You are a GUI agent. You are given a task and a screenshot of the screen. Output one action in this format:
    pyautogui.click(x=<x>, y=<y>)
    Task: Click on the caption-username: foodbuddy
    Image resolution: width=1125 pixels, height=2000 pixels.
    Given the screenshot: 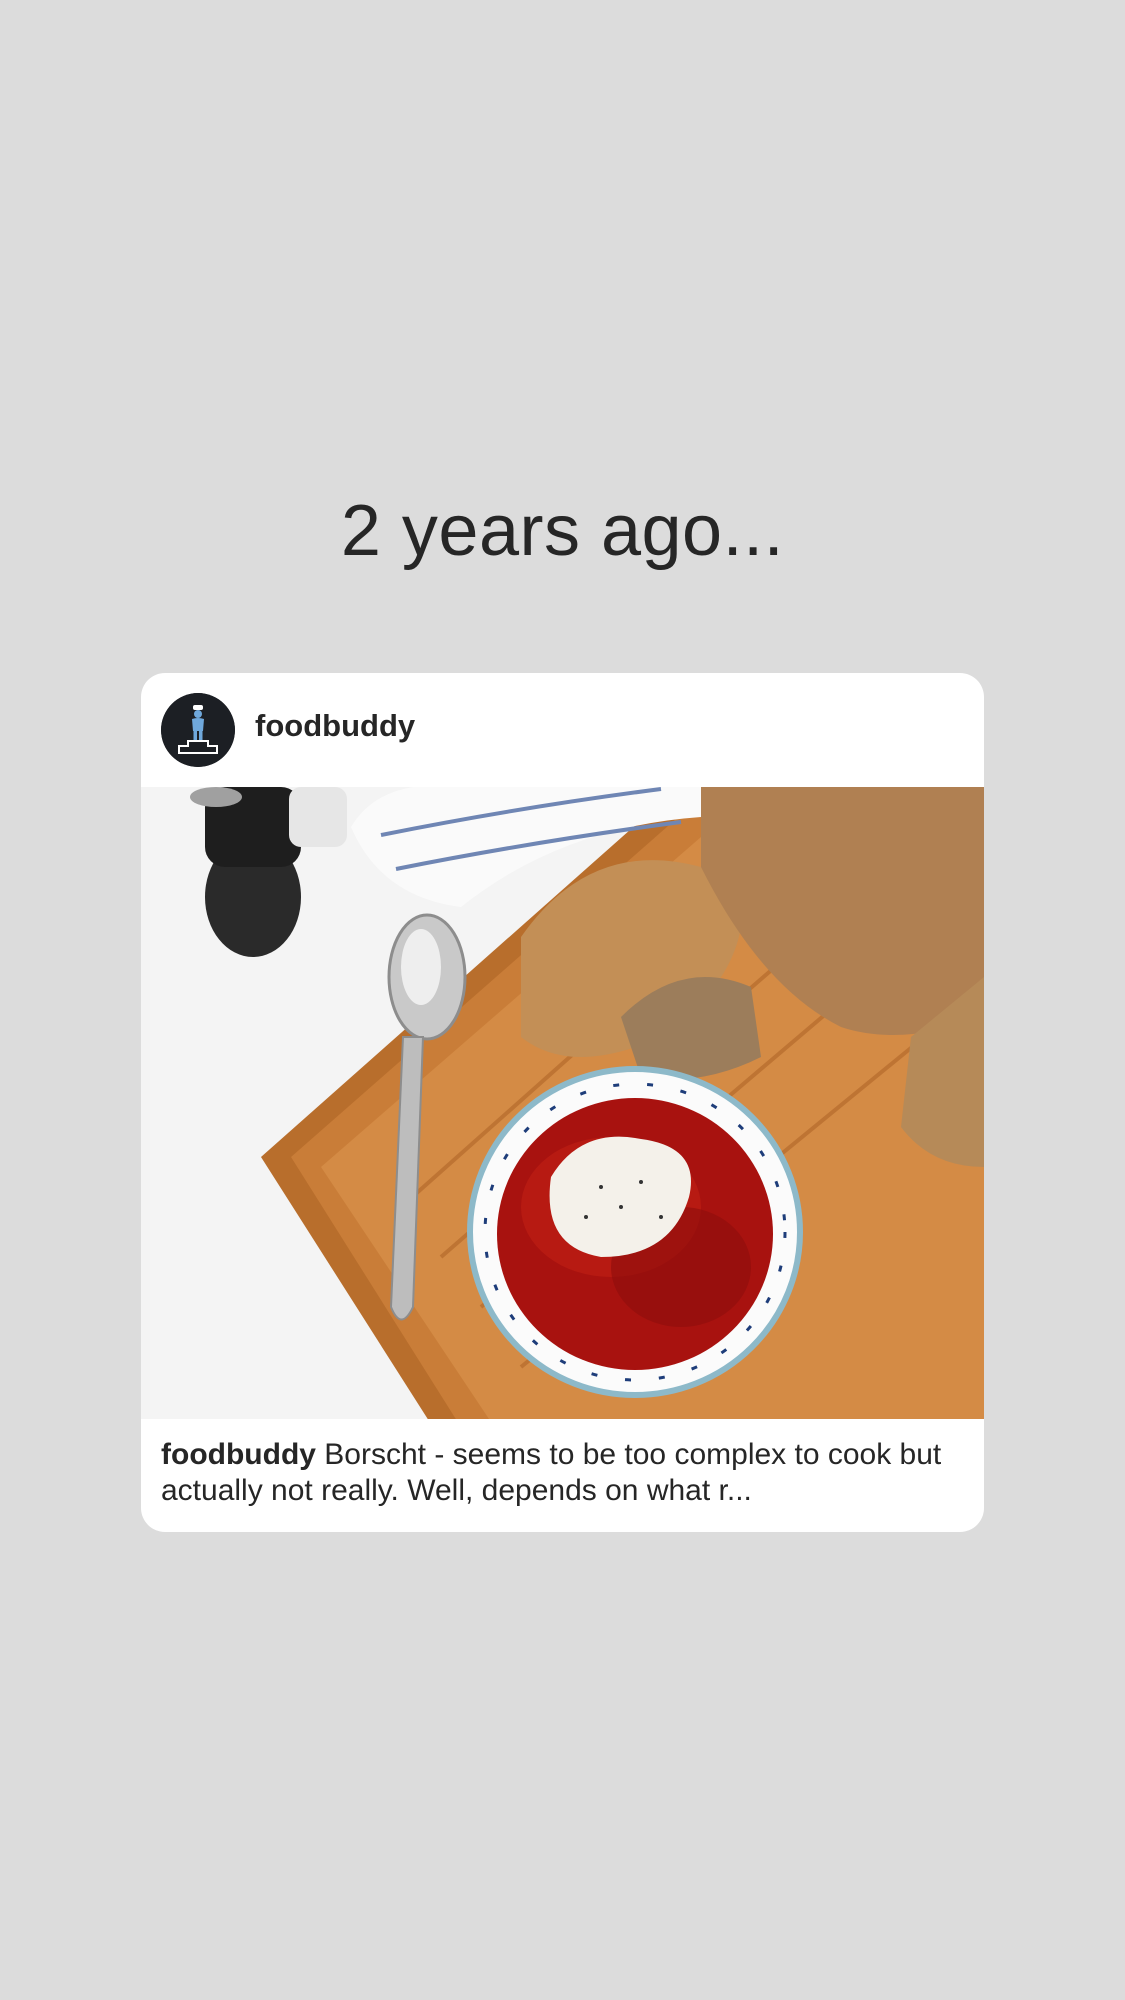 What is the action you would take?
    pyautogui.click(x=238, y=1454)
    